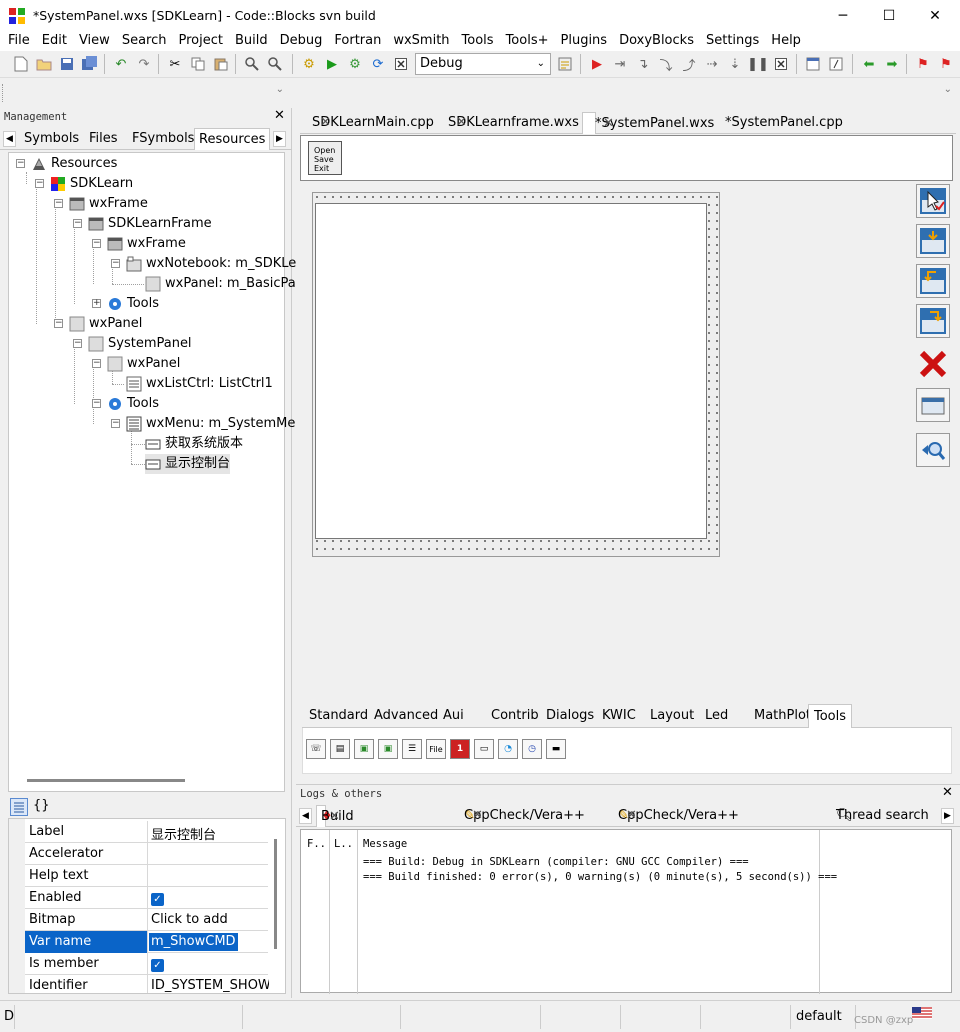  Describe the element at coordinates (106, 780) in the screenshot. I see `tree-horizontal-scrollbar` at that location.